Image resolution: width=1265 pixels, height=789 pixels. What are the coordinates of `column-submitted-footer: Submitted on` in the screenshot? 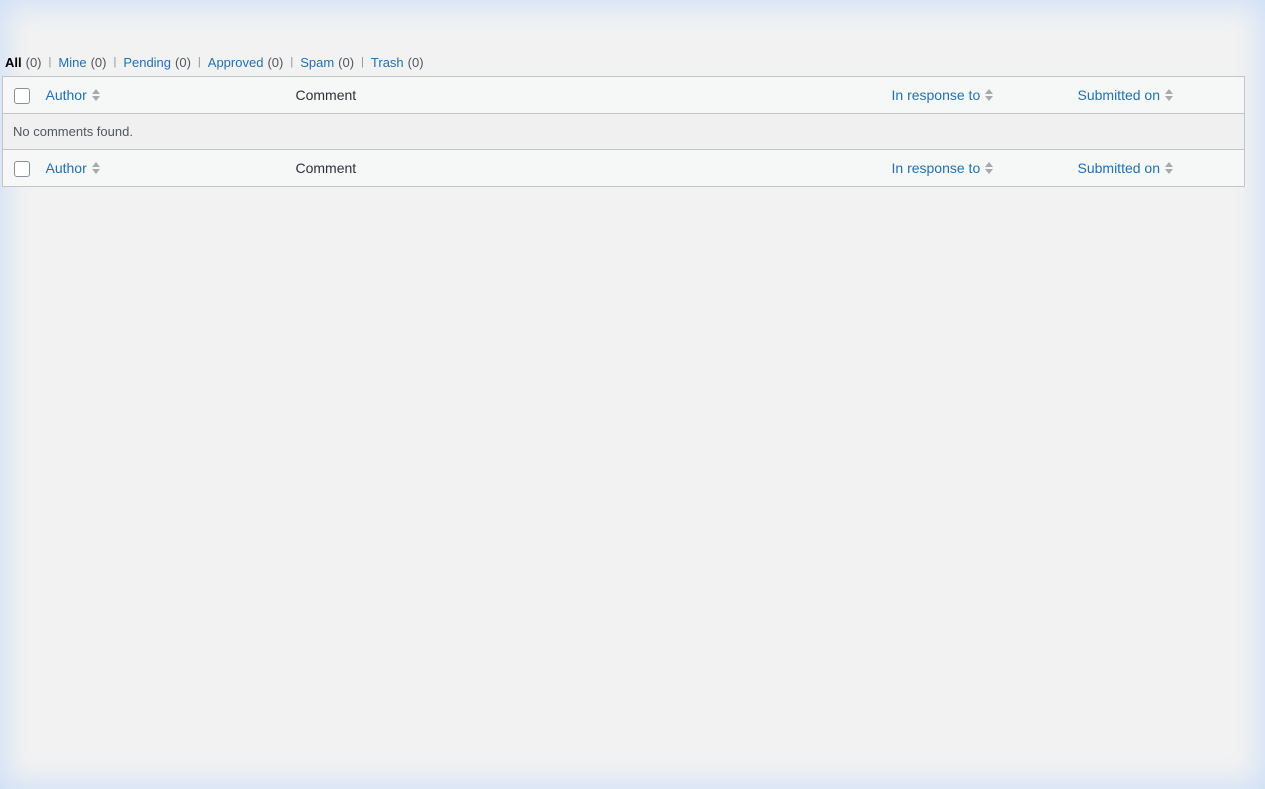 It's located at (1161, 168).